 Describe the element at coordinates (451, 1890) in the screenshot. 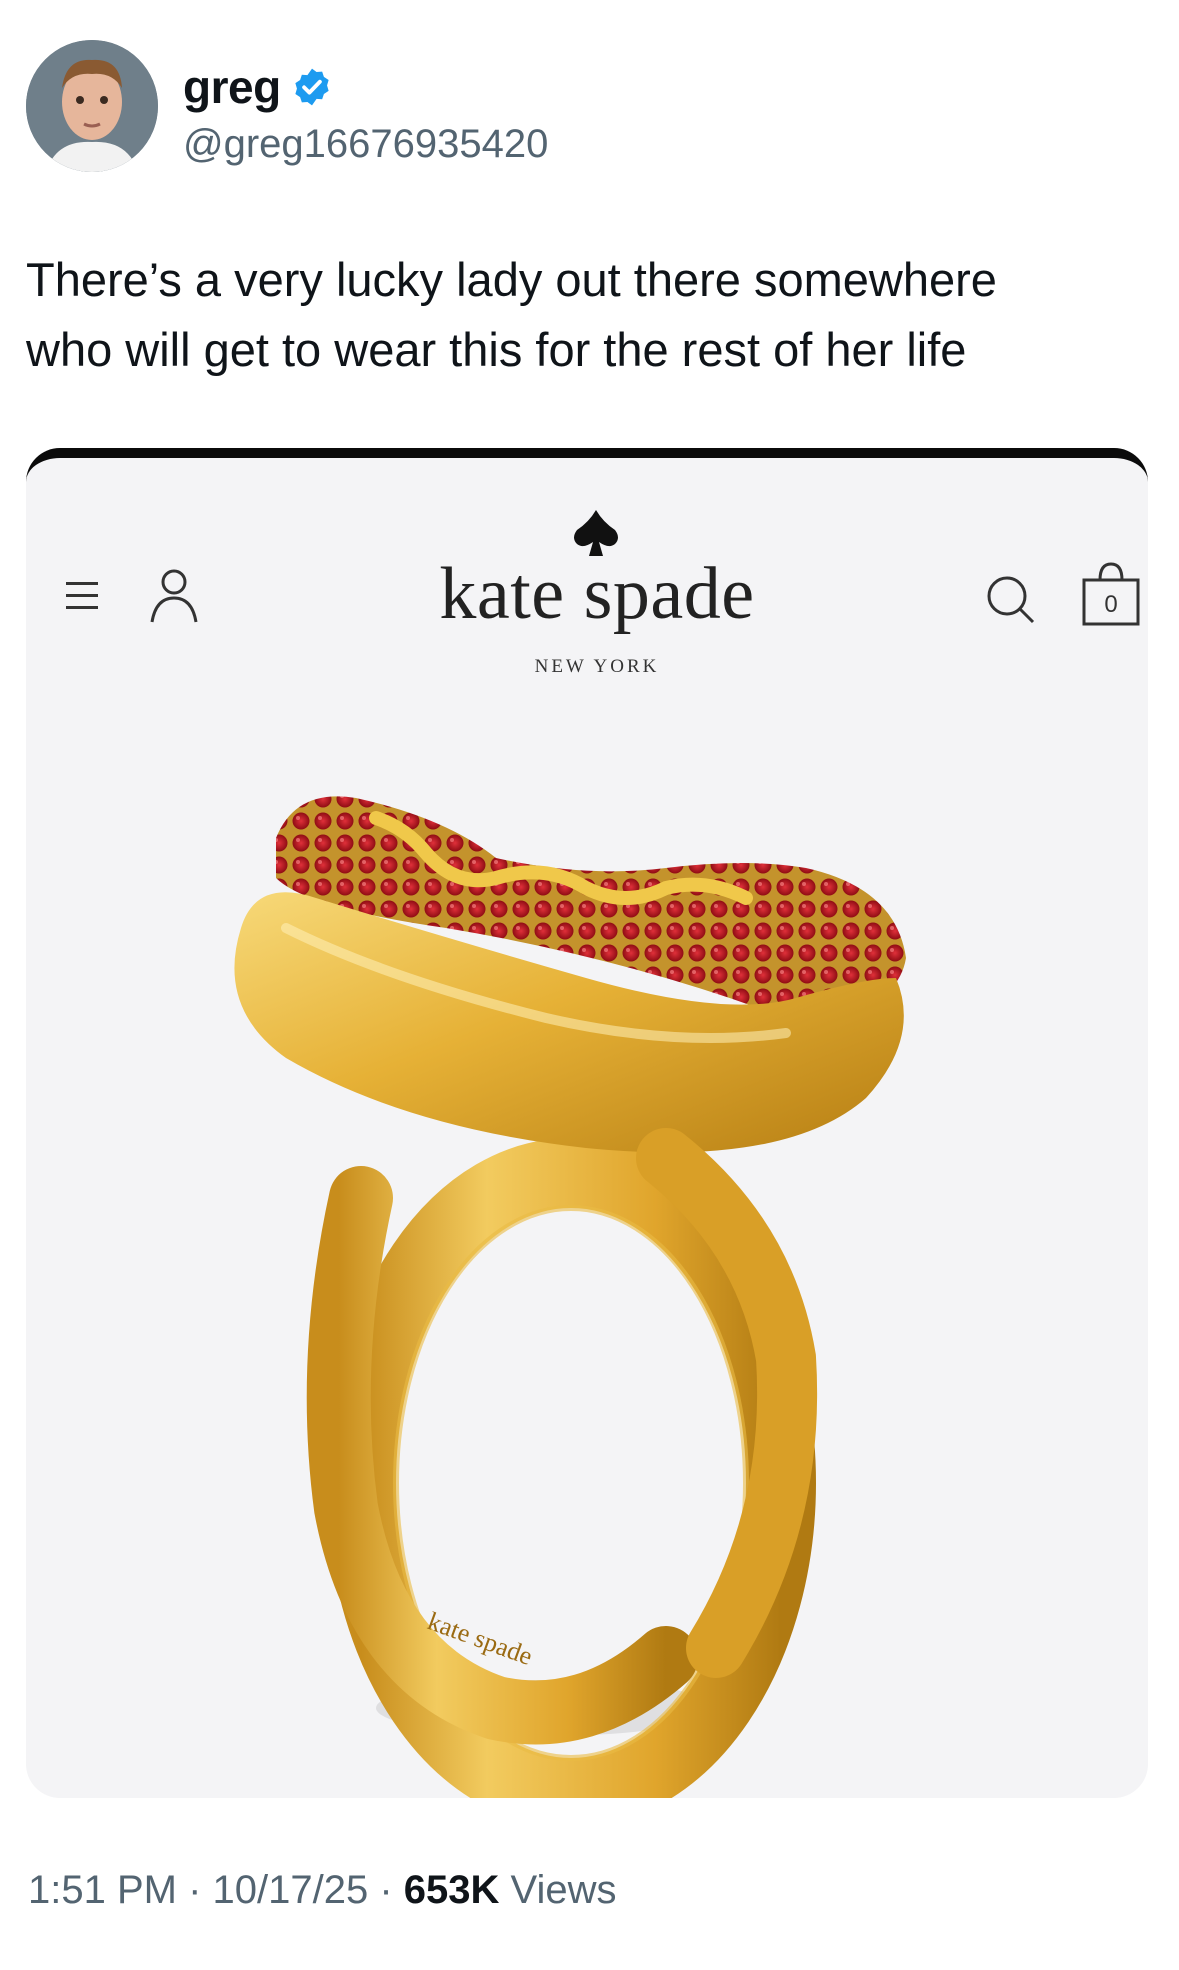

I see `views-count: 653K` at that location.